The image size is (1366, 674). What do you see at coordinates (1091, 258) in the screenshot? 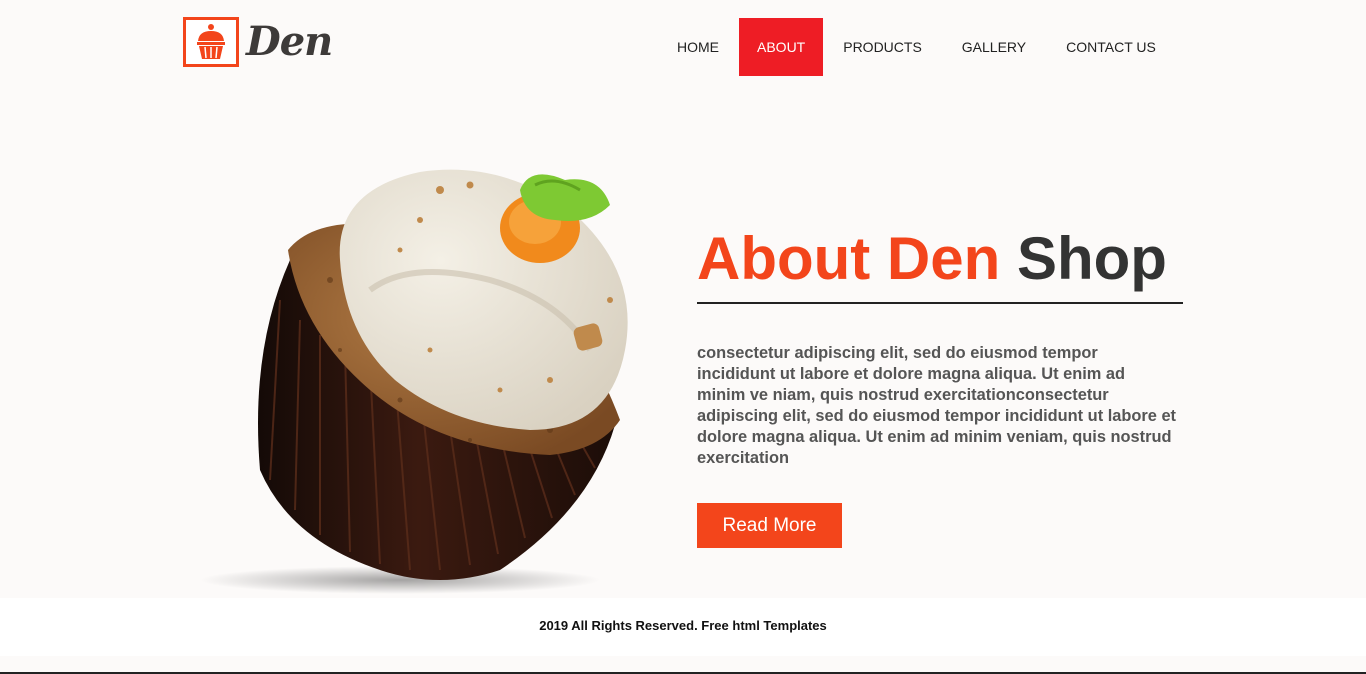
I see `title-rest: Shop` at bounding box center [1091, 258].